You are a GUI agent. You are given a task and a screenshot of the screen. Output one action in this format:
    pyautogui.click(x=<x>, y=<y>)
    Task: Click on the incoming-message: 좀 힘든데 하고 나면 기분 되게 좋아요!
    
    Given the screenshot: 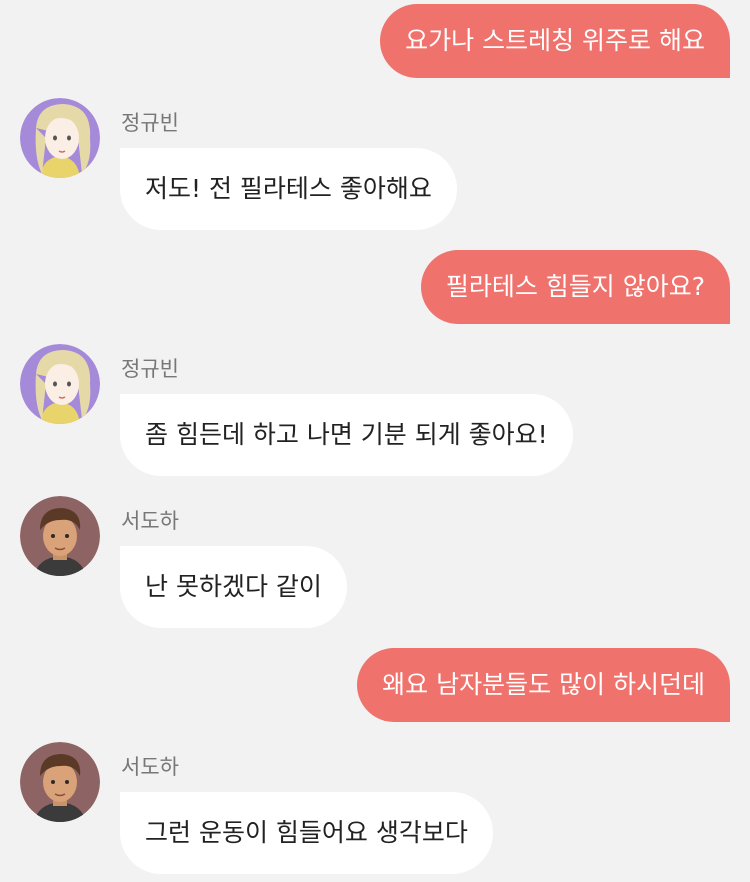 What is the action you would take?
    pyautogui.click(x=346, y=435)
    